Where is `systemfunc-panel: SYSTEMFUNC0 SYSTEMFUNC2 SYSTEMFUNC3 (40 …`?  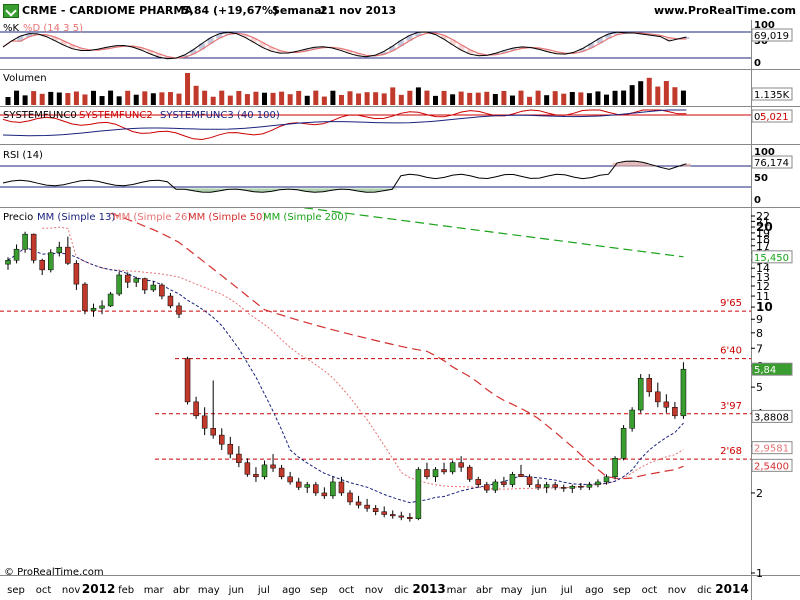
systemfunc-panel: SYSTEMFUNC0 SYSTEMFUNC2 SYSTEMFUNC3 (40 … is located at coordinates (400, 126).